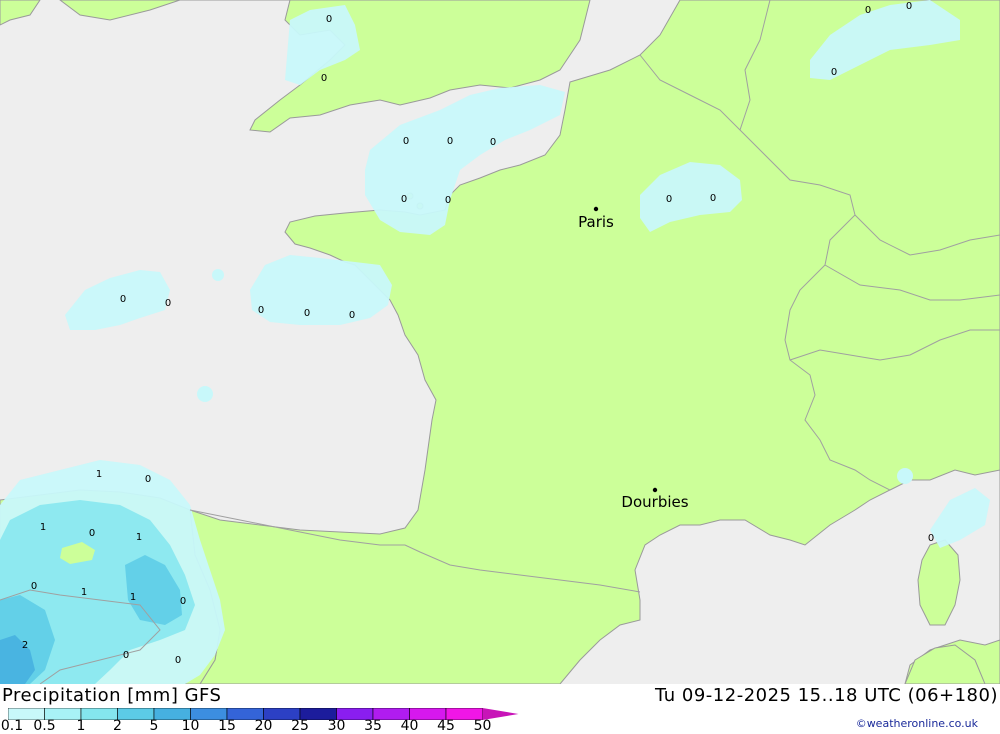  I want to click on legend-tick-label: 30, so click(336, 726).